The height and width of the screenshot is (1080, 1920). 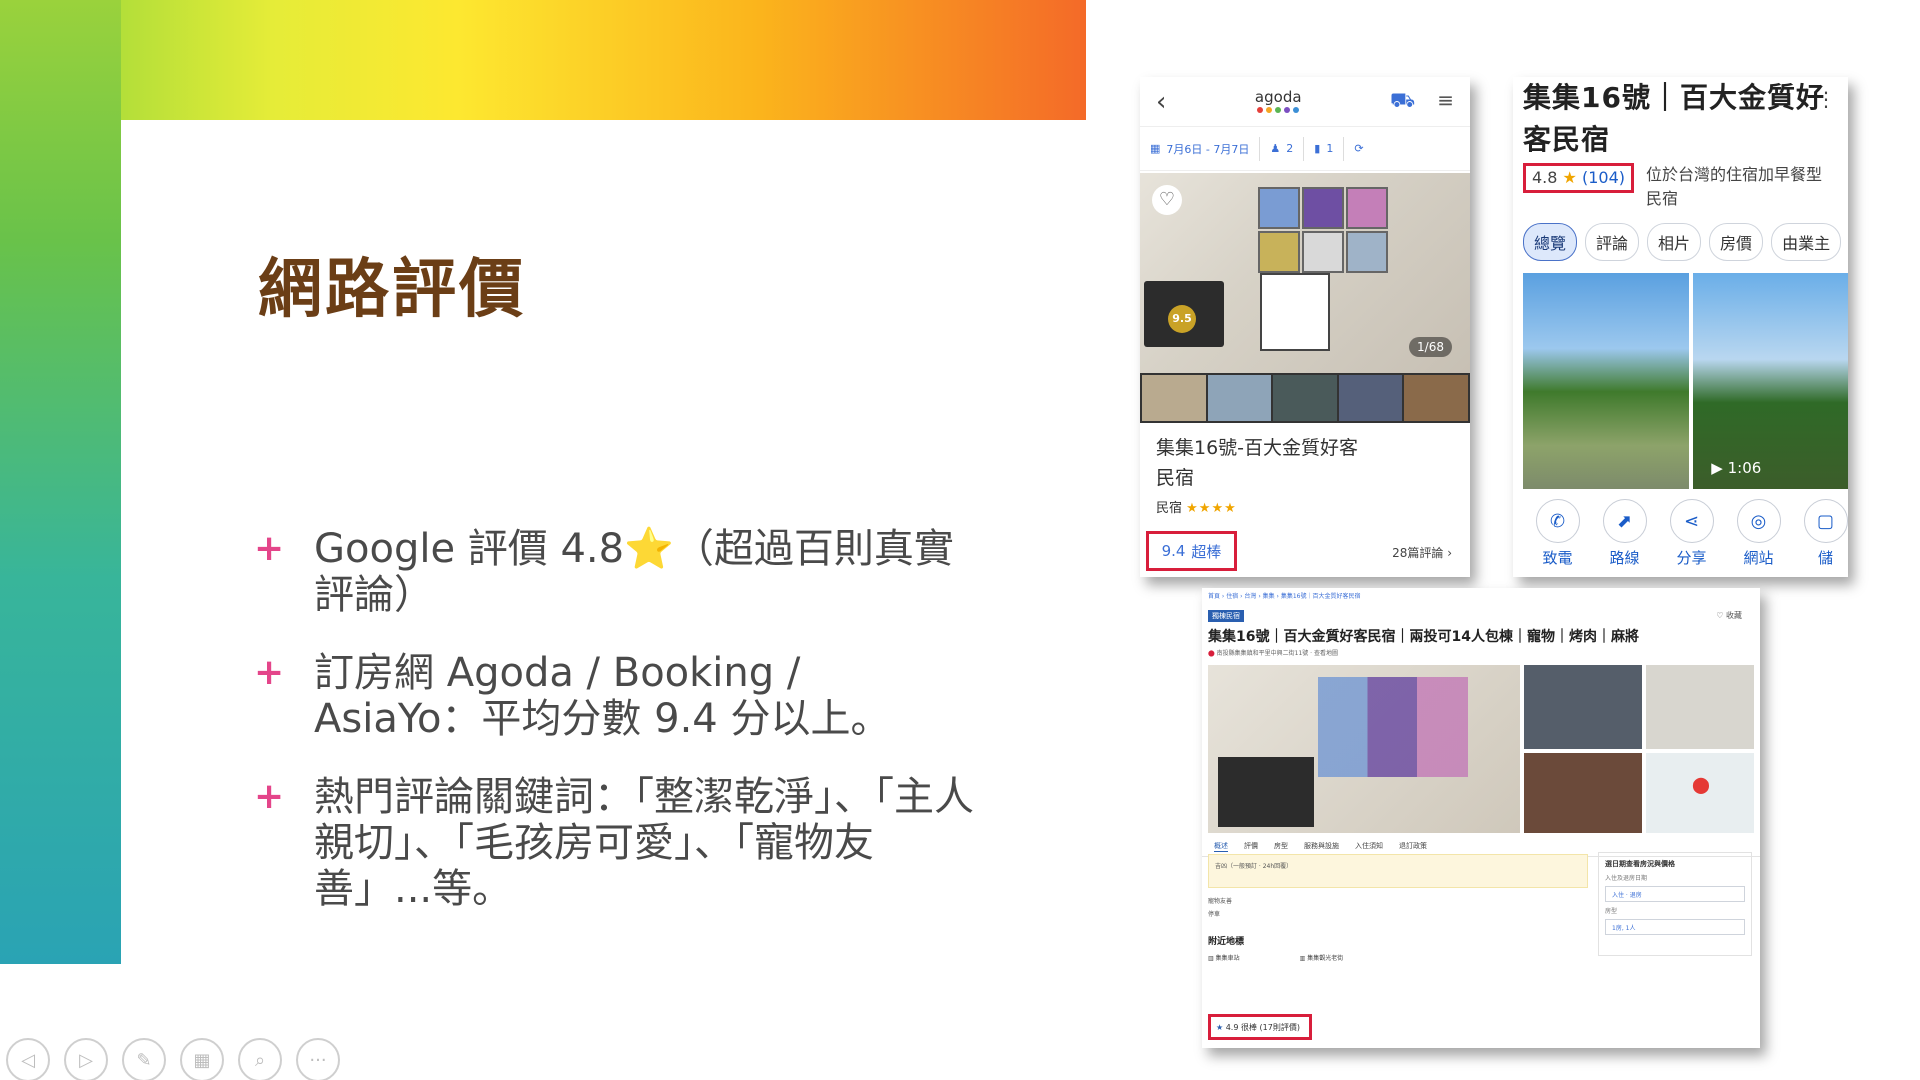 What do you see at coordinates (28, 1059) in the screenshot?
I see `previous-slide-icon: ◁` at bounding box center [28, 1059].